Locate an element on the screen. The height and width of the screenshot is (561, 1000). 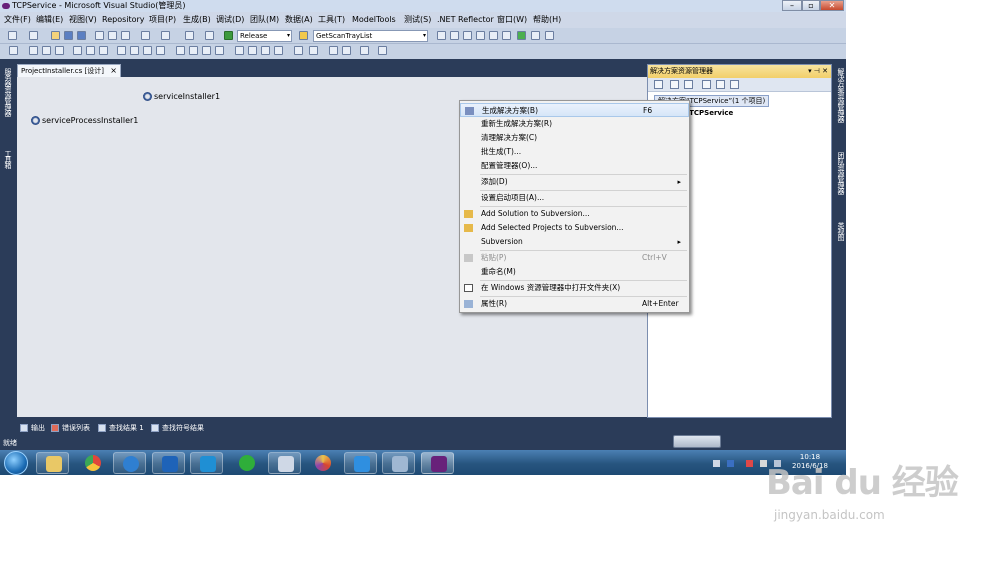
tray-arrow-icon is located at coordinates (716, 463).